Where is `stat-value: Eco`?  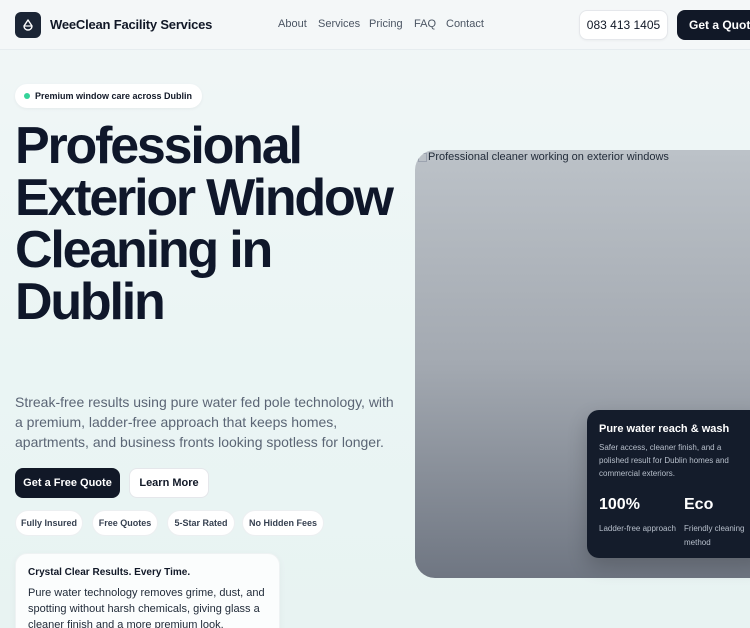 stat-value: Eco is located at coordinates (699, 504).